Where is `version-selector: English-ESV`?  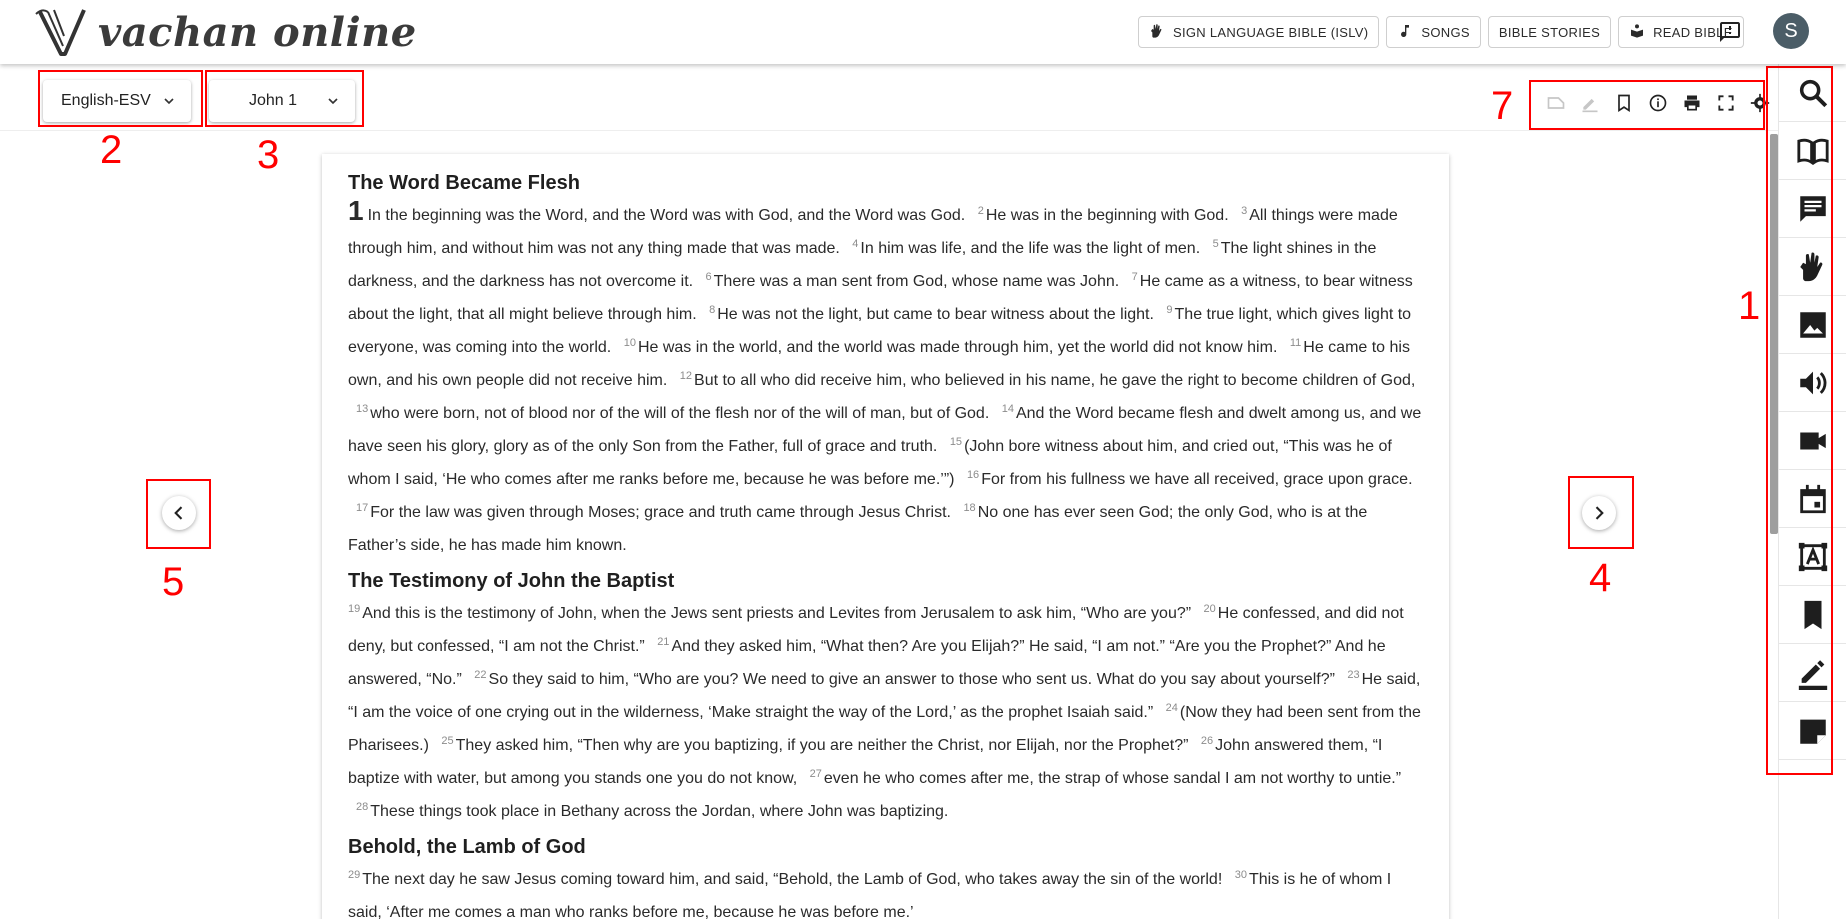 version-selector: English-ESV is located at coordinates (117, 101).